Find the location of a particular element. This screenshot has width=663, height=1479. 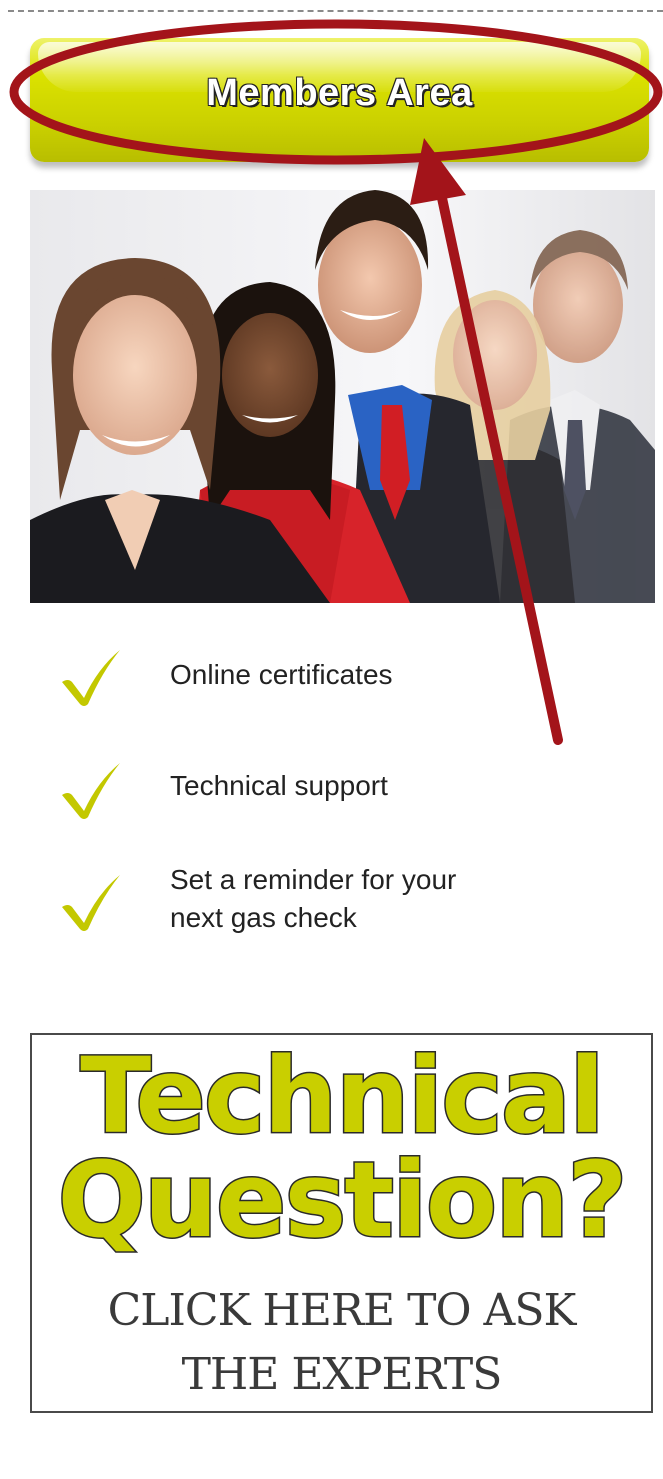

members-area-label: Members Area is located at coordinates (340, 93).